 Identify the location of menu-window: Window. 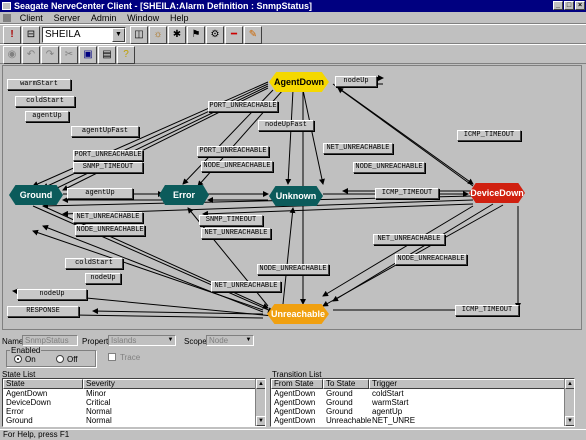
(143, 18).